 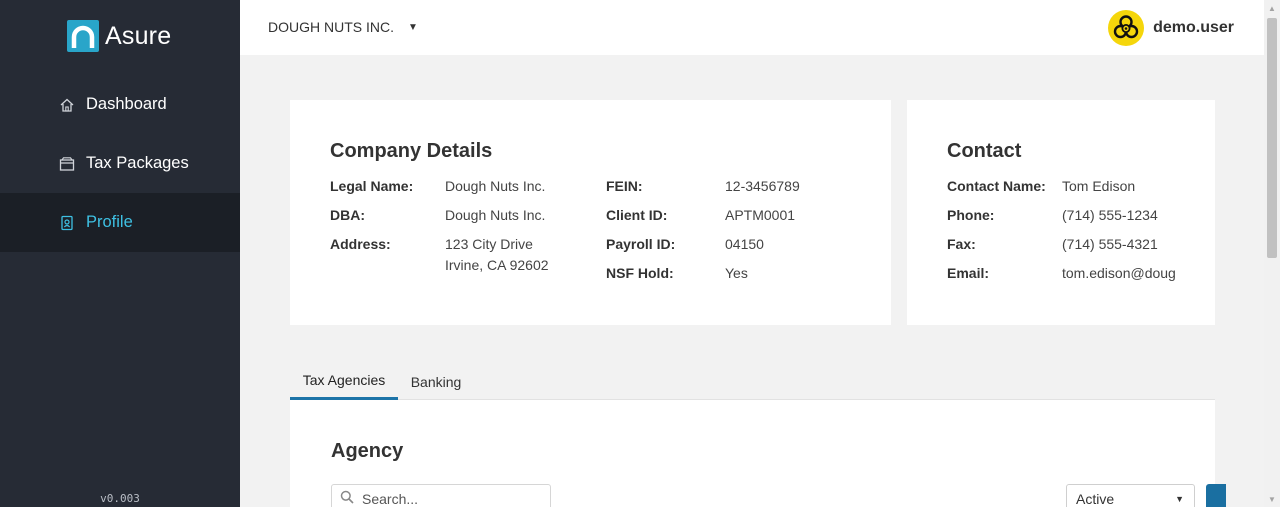 What do you see at coordinates (736, 273) in the screenshot?
I see `nsf-hold-value: Yes` at bounding box center [736, 273].